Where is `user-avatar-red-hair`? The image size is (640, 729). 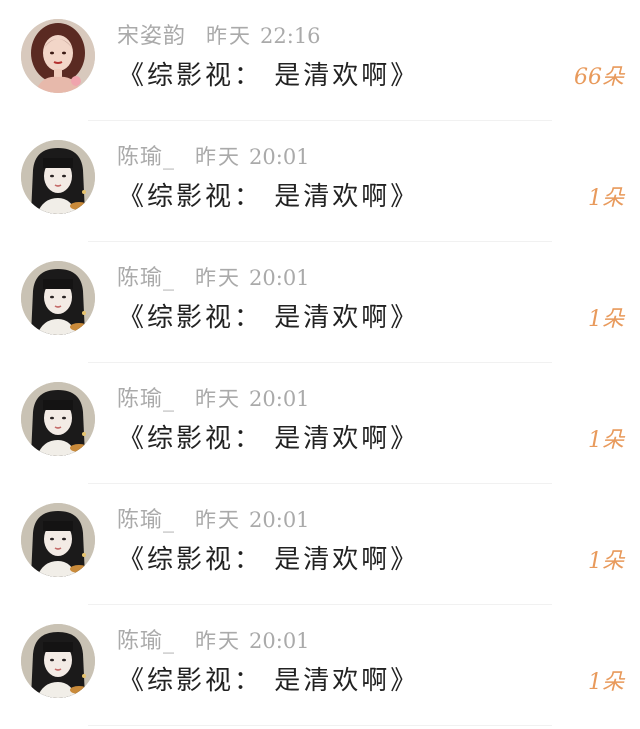
user-avatar-red-hair is located at coordinates (58, 56).